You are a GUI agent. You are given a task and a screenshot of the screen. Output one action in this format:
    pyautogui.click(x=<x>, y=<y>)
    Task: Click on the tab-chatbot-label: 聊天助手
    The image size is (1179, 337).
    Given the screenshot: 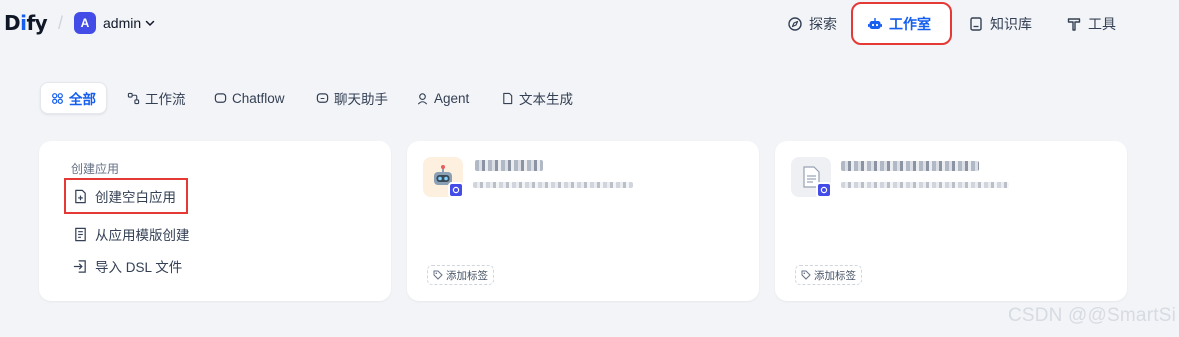 What is the action you would take?
    pyautogui.click(x=361, y=99)
    